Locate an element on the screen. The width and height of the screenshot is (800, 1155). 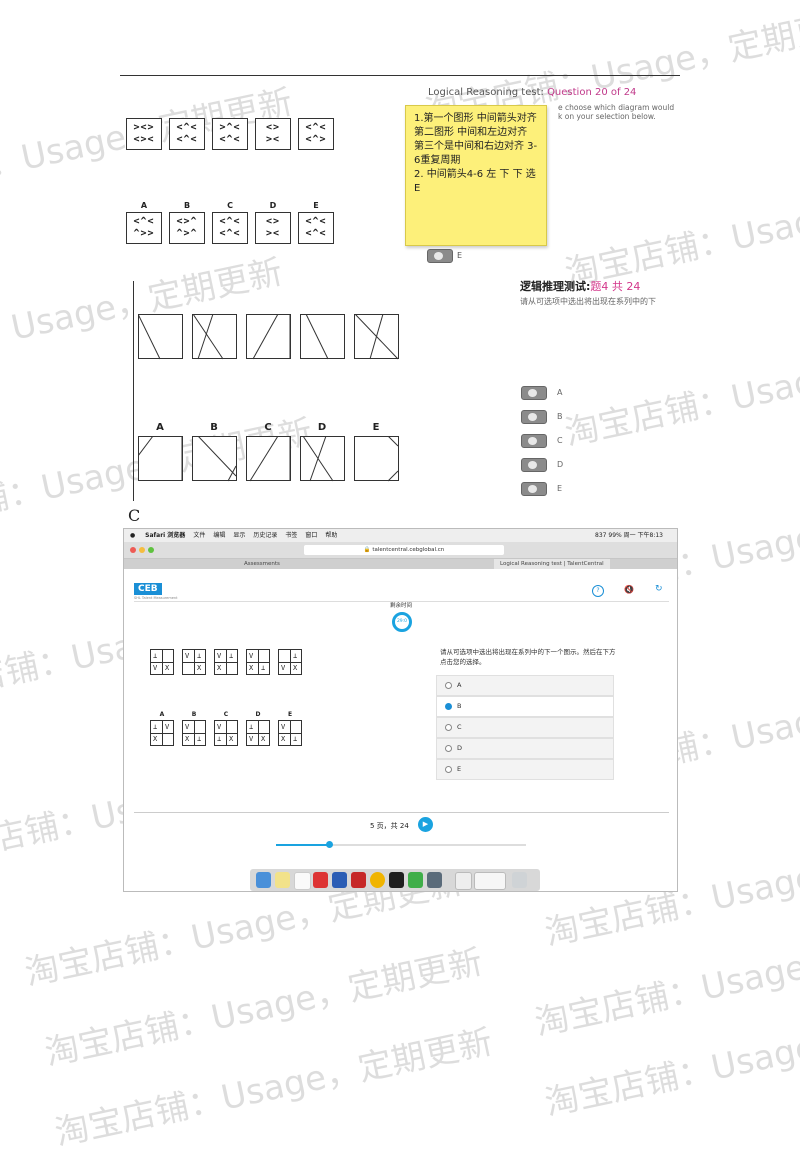
option-cell: <^< ^>> is located at coordinates (144, 228).